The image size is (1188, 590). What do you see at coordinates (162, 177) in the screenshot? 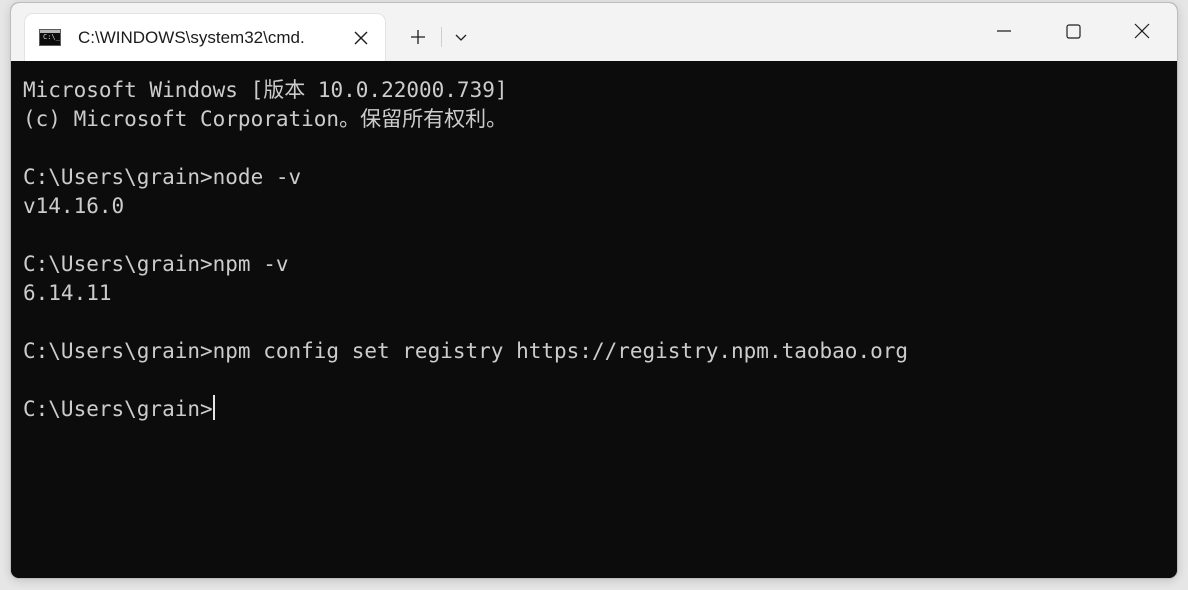
I see `terminal-line: C:\Users\grain>node -v` at bounding box center [162, 177].